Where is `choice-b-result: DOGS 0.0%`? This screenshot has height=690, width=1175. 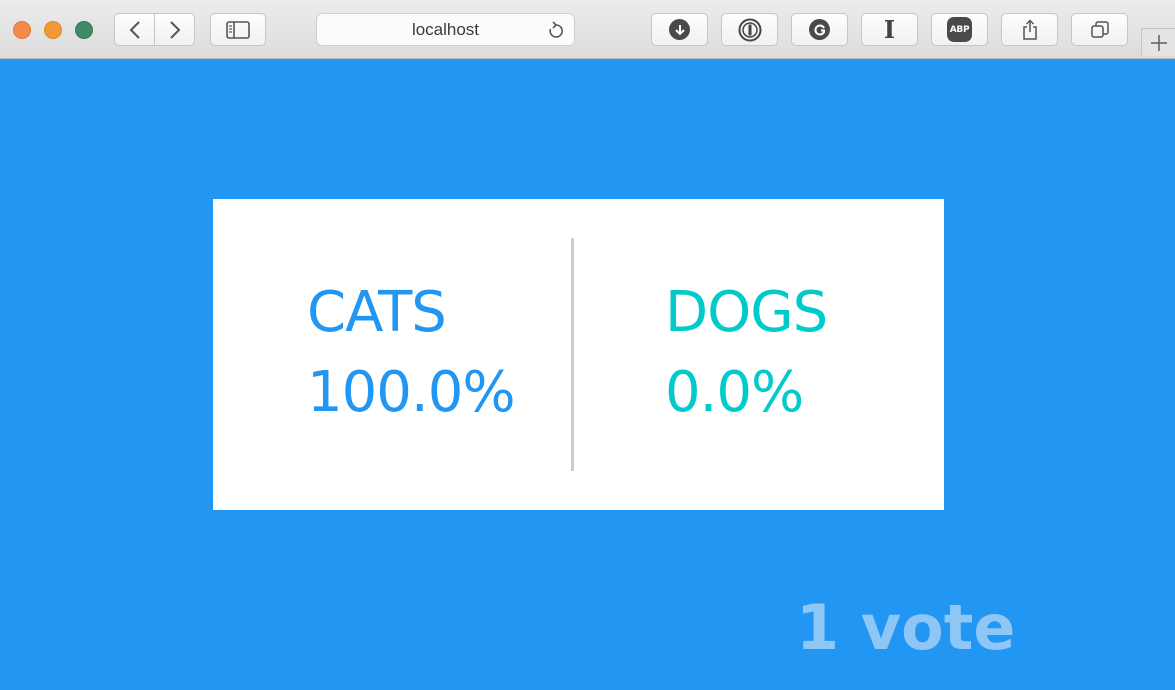 choice-b-result: DOGS 0.0% is located at coordinates (746, 352).